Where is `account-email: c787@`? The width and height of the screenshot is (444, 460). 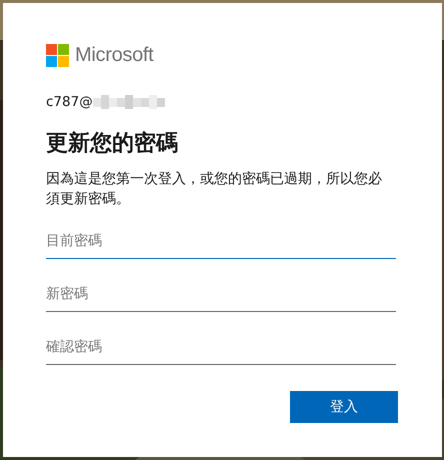 account-email: c787@ is located at coordinates (69, 102).